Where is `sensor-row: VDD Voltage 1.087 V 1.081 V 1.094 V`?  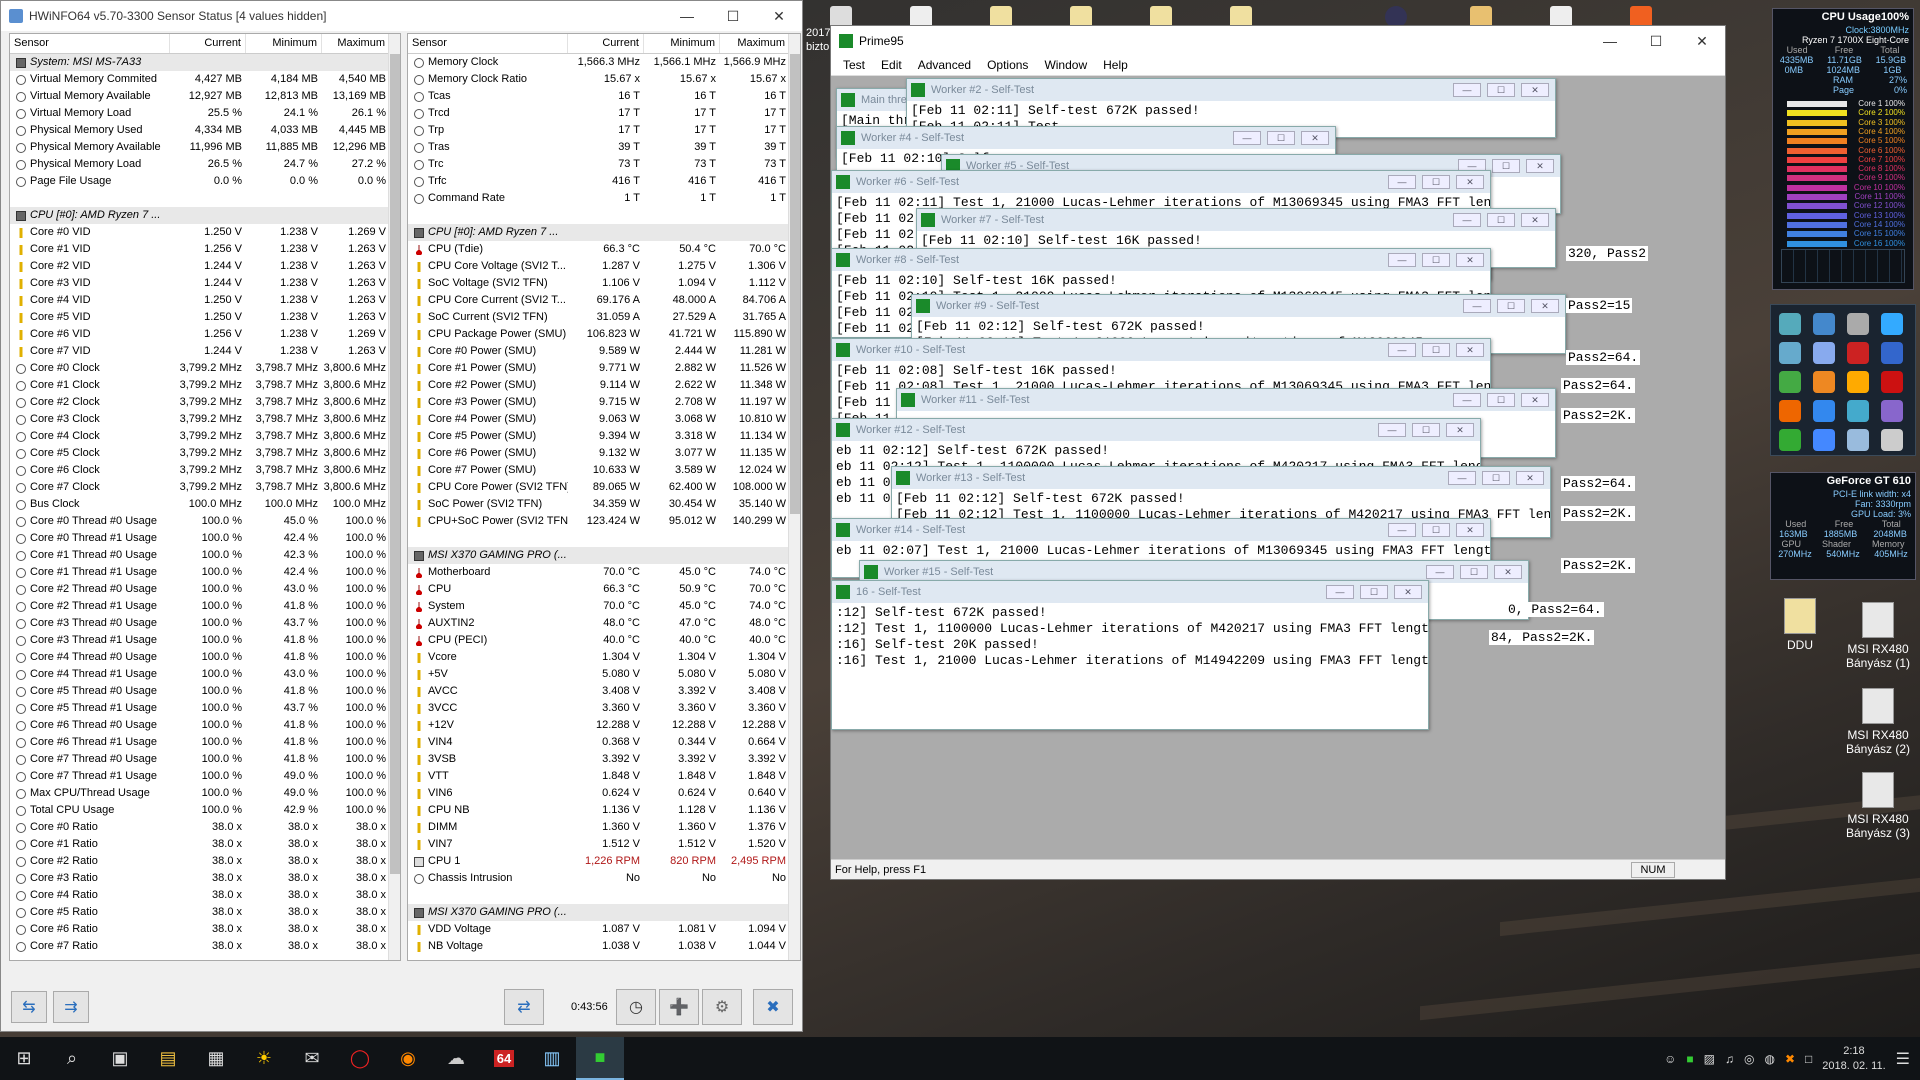 sensor-row: VDD Voltage 1.087 V 1.081 V 1.094 V is located at coordinates (604, 929).